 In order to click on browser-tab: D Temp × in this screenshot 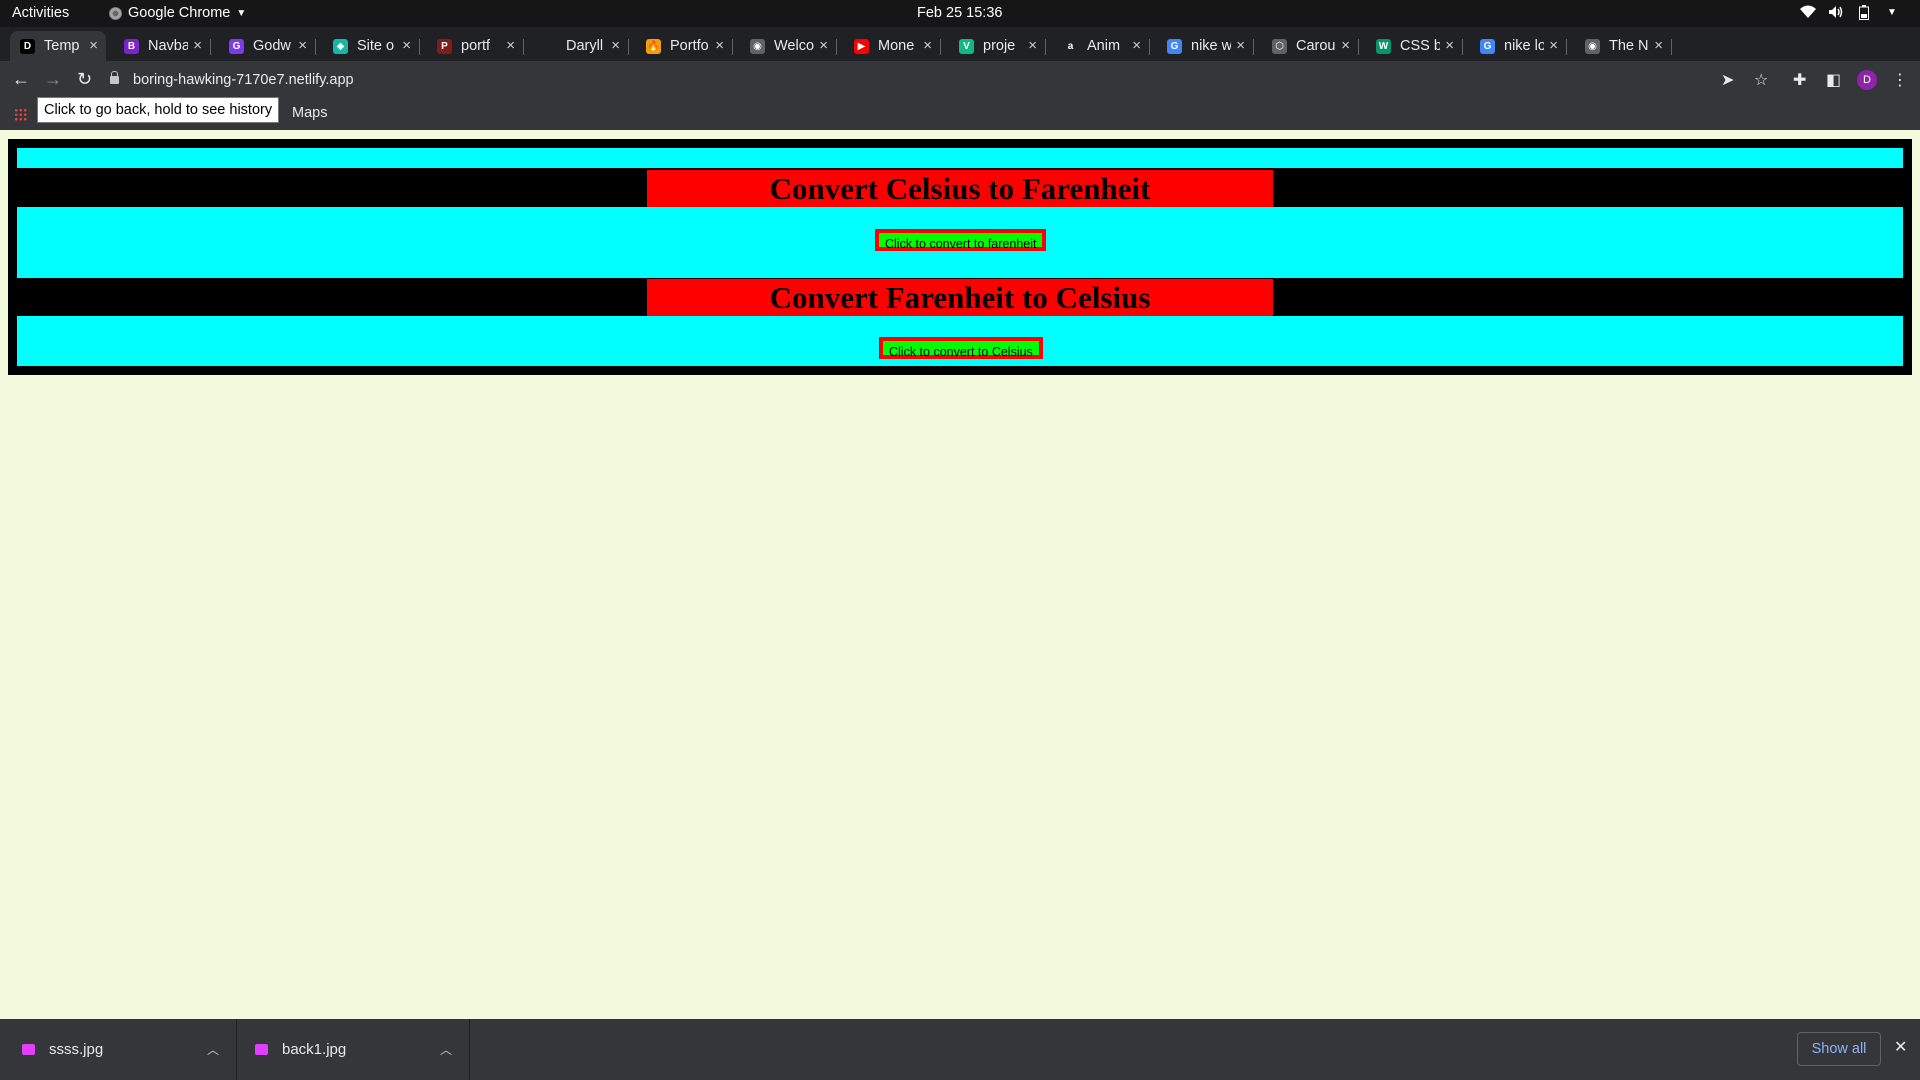, I will do `click(58, 46)`.